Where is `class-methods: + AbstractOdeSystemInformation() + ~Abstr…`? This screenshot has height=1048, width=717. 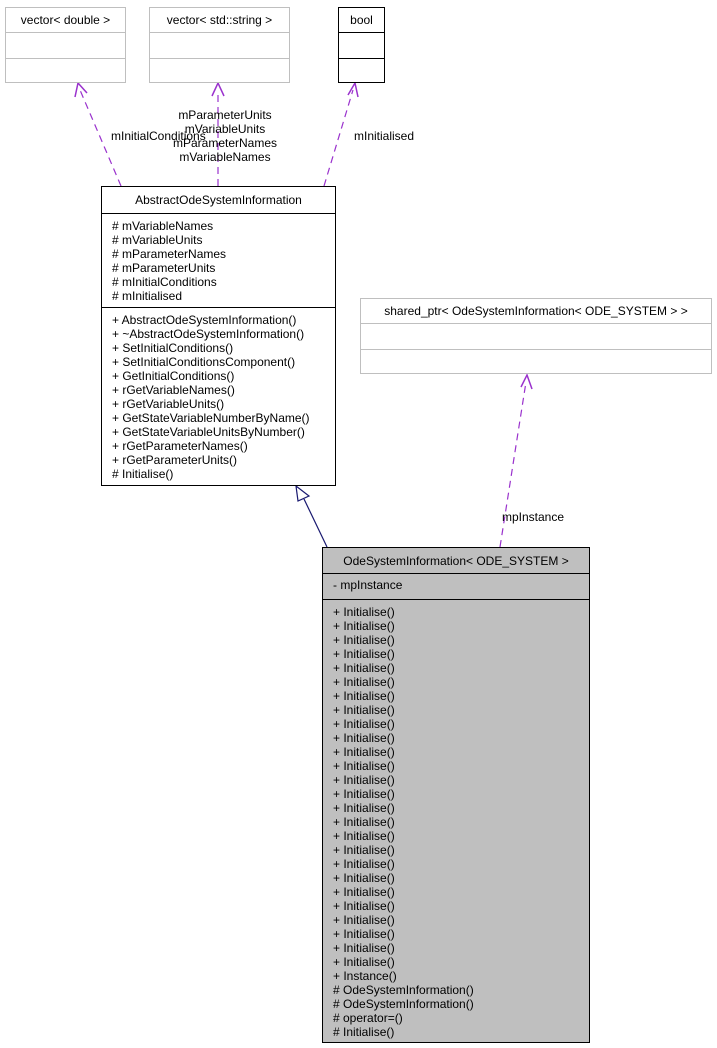
class-methods: + AbstractOdeSystemInformation() + ~Abstr… is located at coordinates (218, 394).